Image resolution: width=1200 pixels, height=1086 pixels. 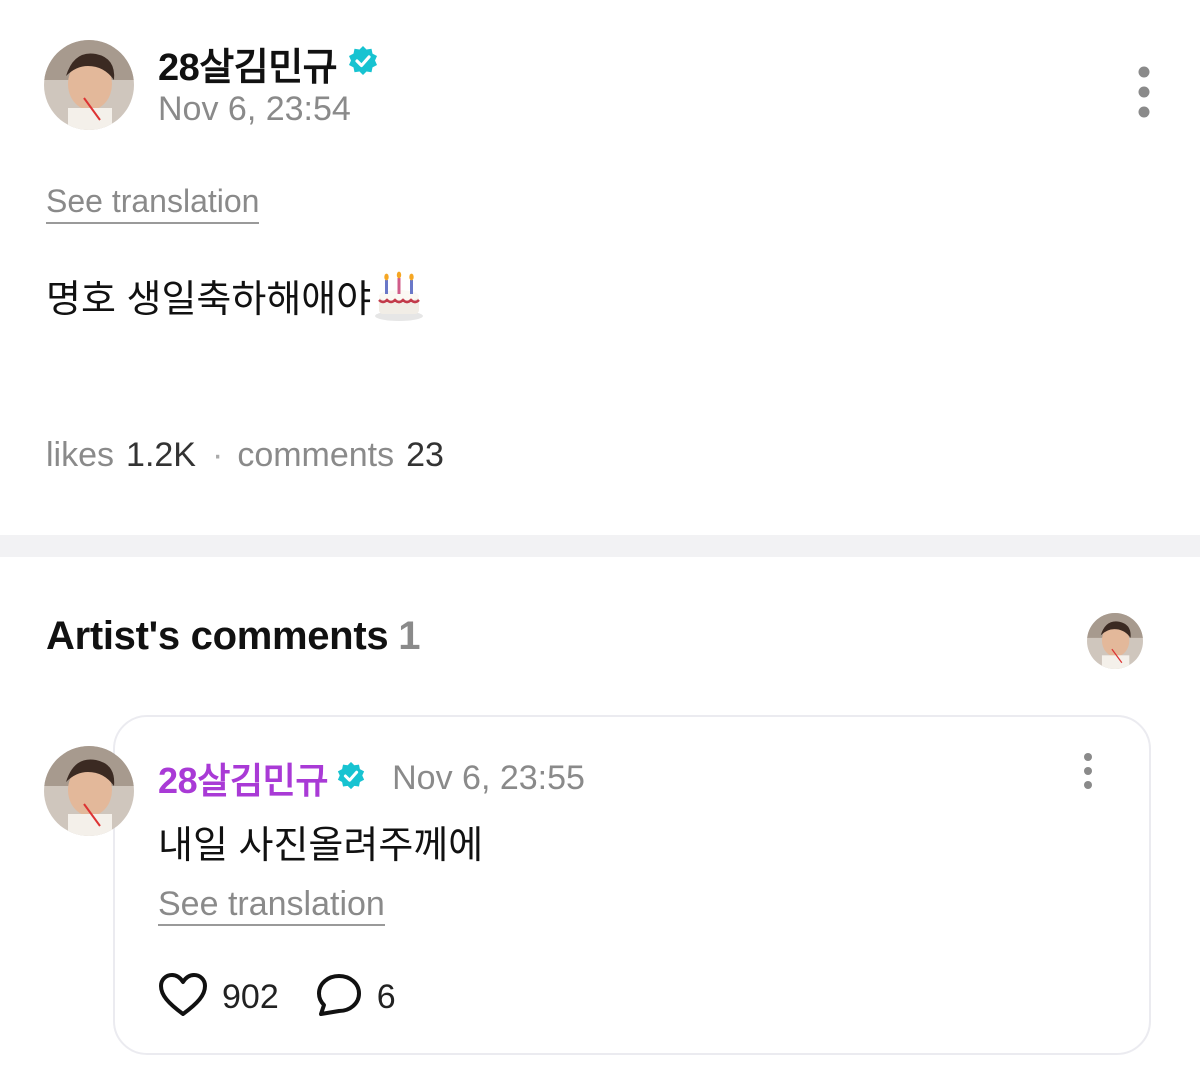 I want to click on artist-comments-heading: Artist's comments 1, so click(x=233, y=636).